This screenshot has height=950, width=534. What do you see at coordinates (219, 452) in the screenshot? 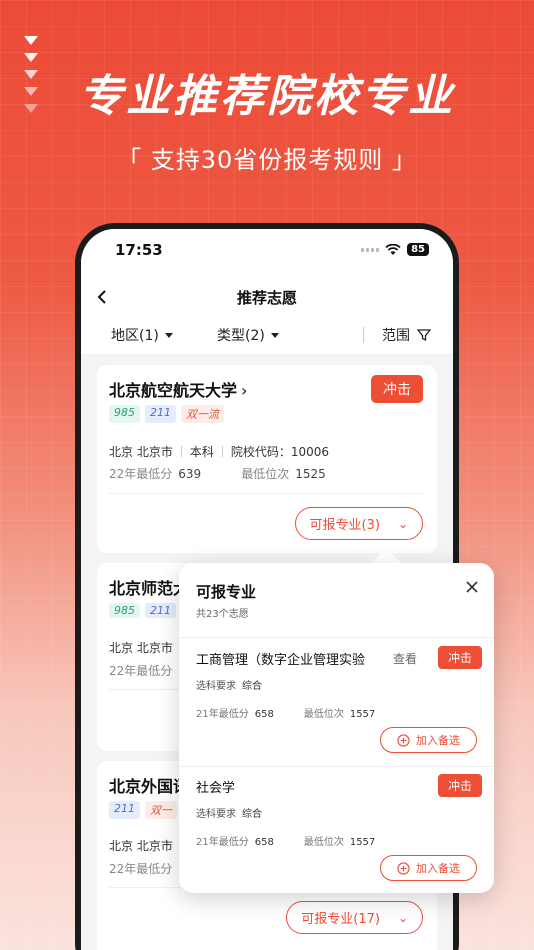
I see `university-info: 北京 北京市 本科 院校代码：10006` at bounding box center [219, 452].